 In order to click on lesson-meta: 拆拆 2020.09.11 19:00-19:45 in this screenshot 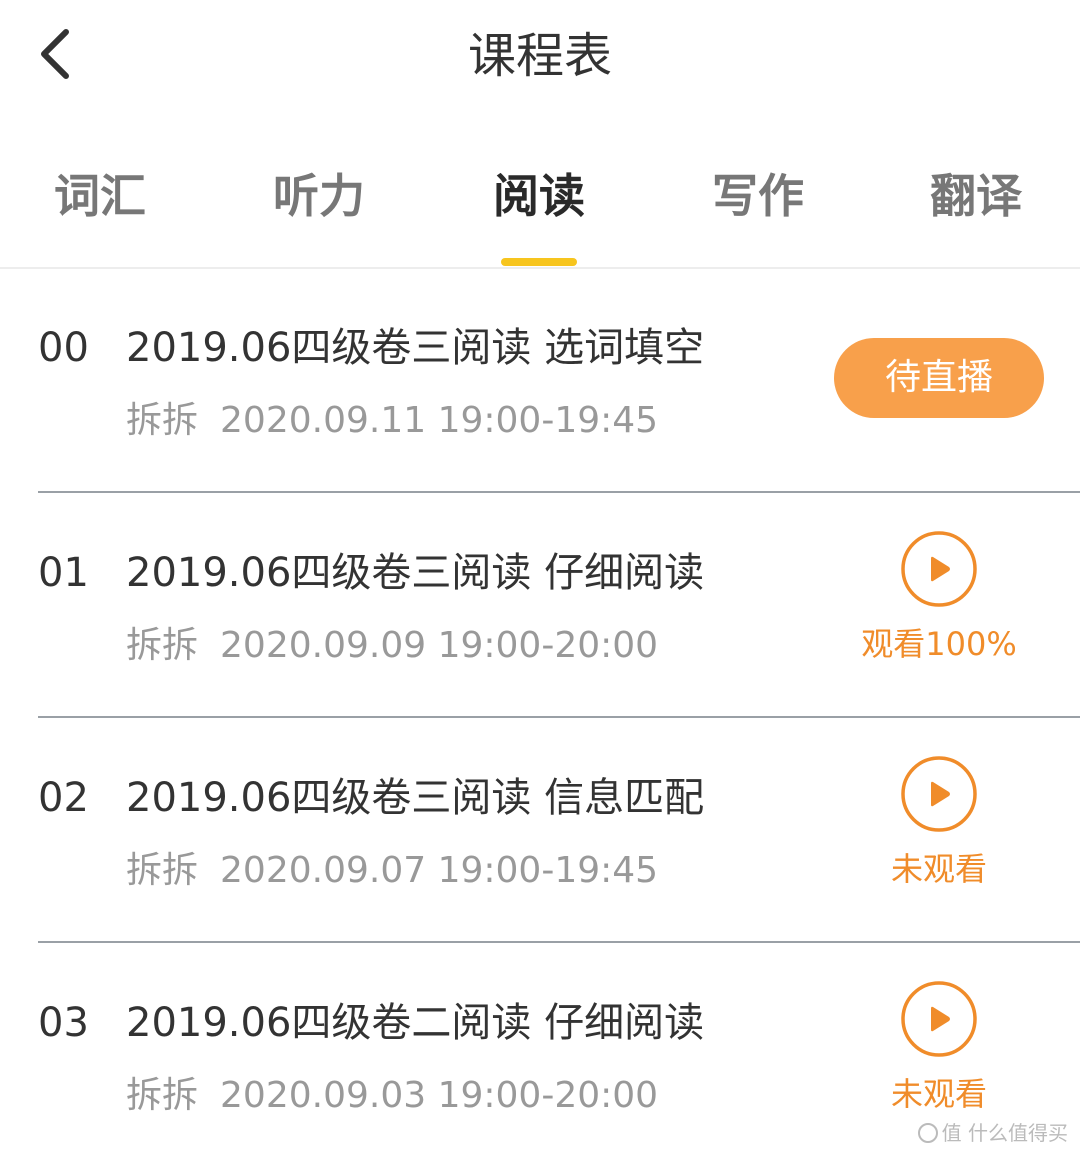, I will do `click(392, 421)`.